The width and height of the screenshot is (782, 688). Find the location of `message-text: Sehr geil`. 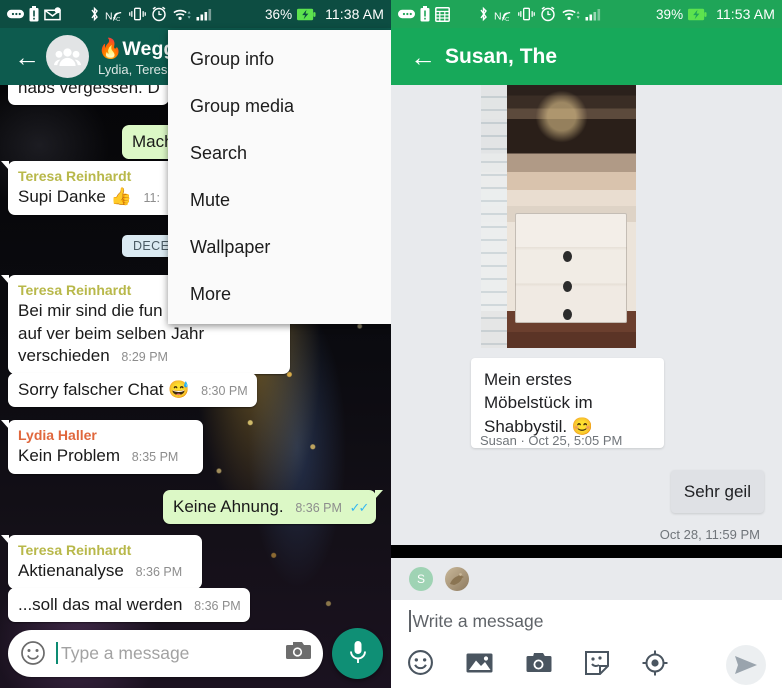

message-text: Sehr geil is located at coordinates (717, 491).